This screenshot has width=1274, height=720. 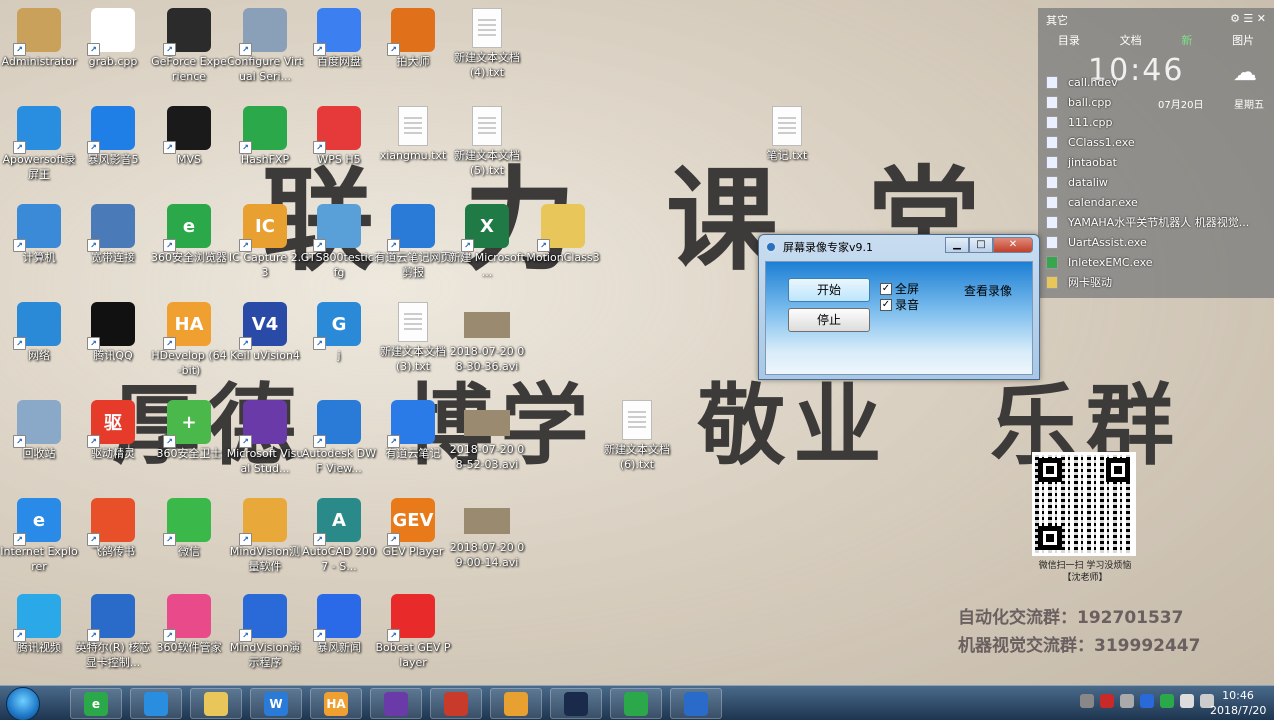 What do you see at coordinates (39, 636) in the screenshot?
I see `desktop-icon: ↗ 腾讯视频` at bounding box center [39, 636].